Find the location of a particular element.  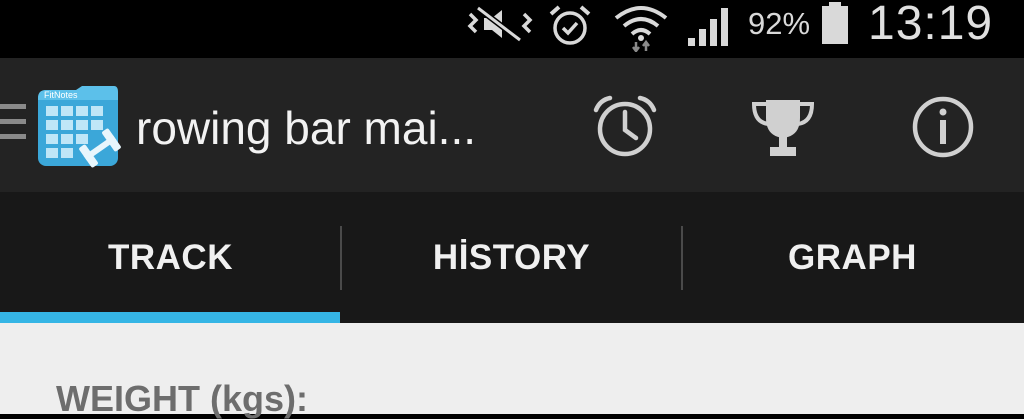

trophy-icon is located at coordinates (783, 127).